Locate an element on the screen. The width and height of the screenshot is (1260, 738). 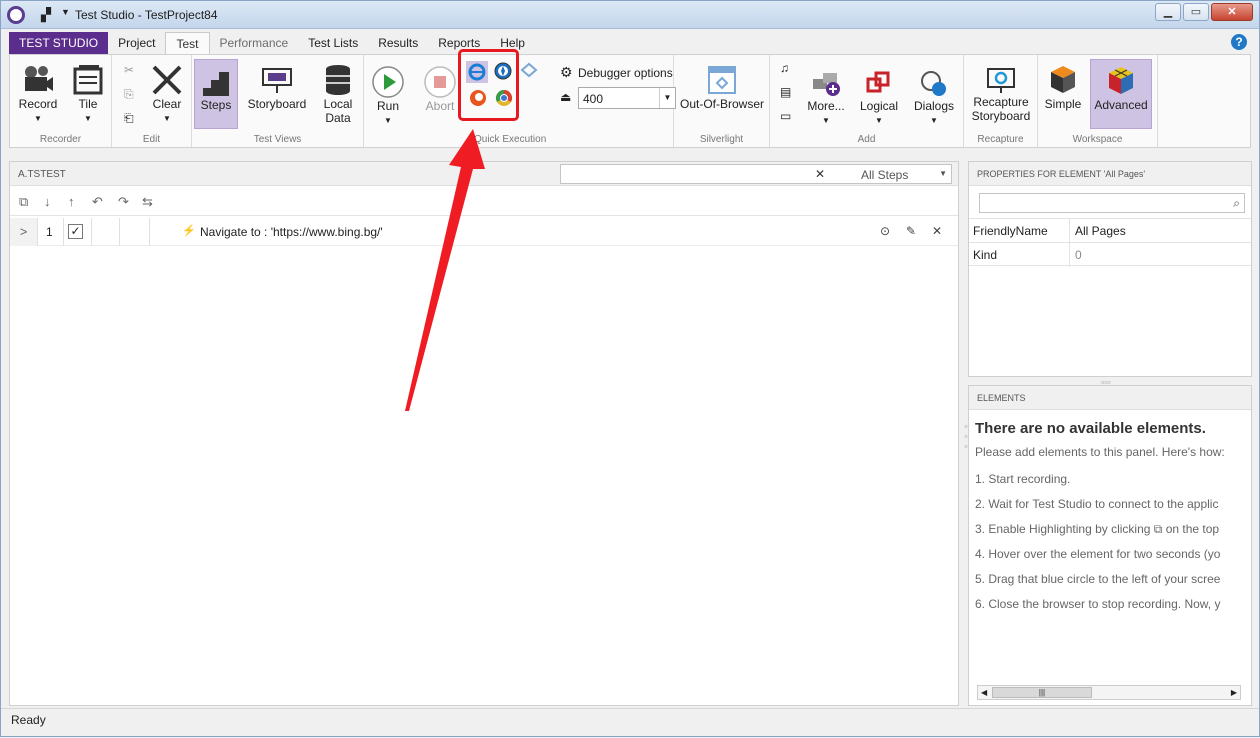
step-filter-dropdown-icon: ▼ is located at coordinates (943, 173).